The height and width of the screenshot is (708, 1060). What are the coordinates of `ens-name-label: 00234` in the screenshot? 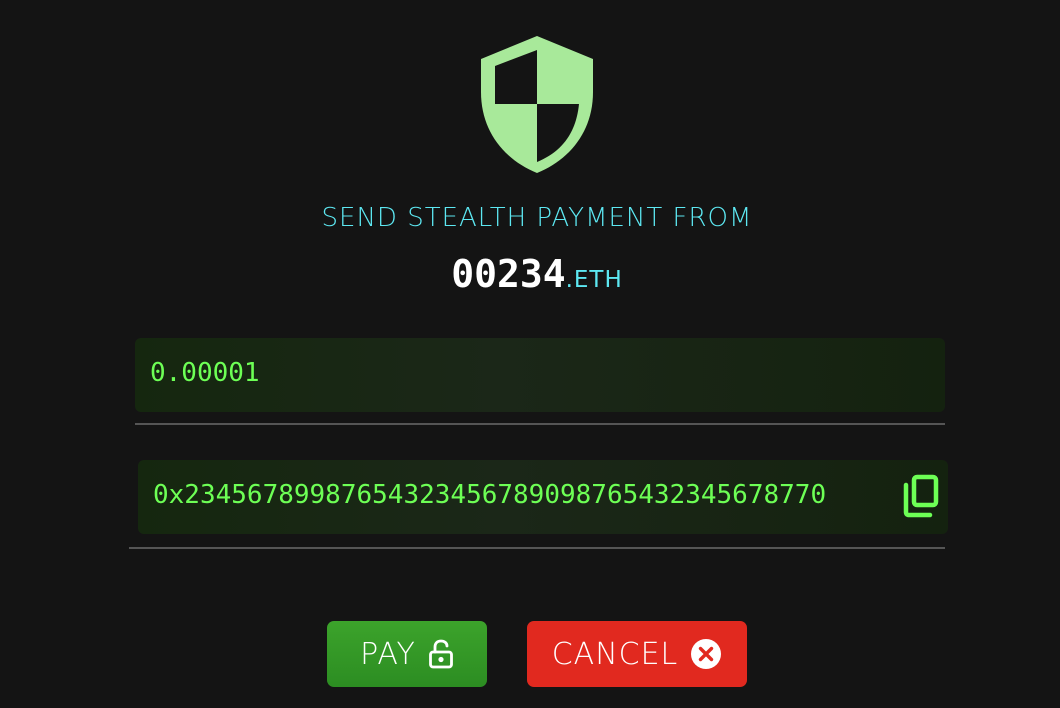 It's located at (508, 274).